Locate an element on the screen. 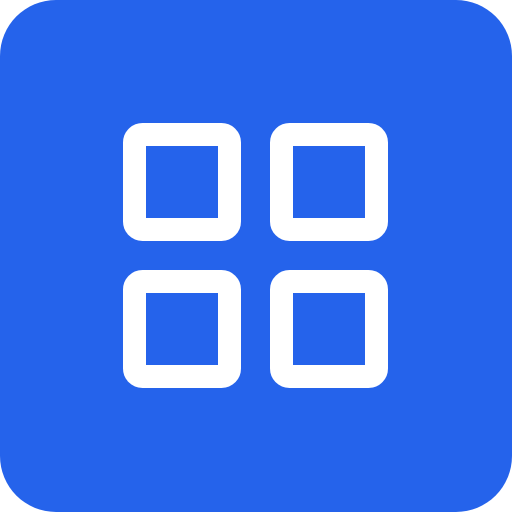 The image size is (512, 512). grid-cell-bottom-right is located at coordinates (329, 329).